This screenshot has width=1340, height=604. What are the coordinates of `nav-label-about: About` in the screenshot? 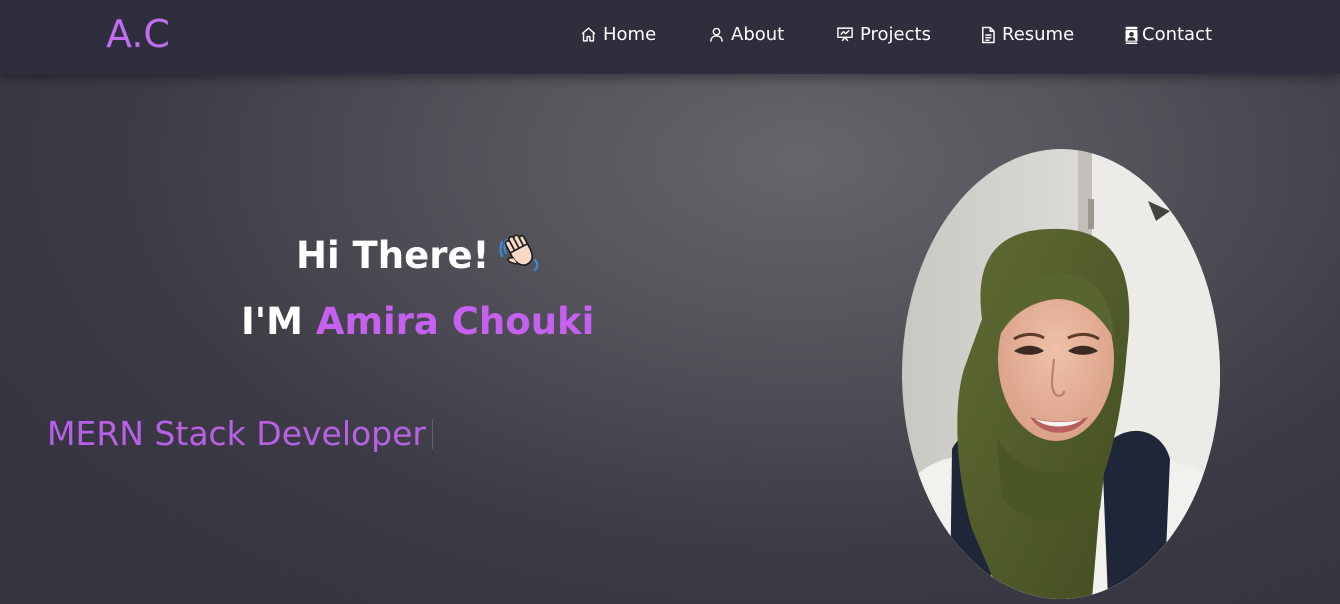 It's located at (758, 34).